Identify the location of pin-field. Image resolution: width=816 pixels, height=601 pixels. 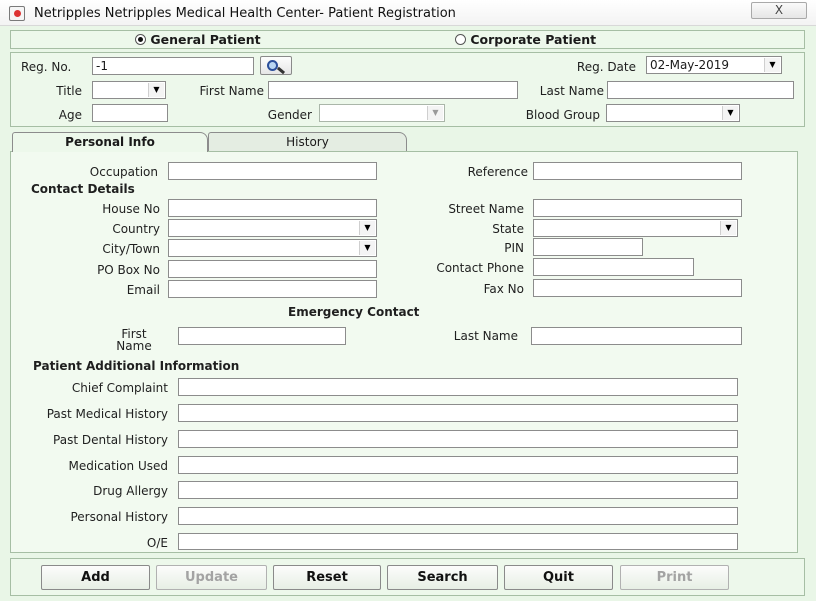
(588, 247).